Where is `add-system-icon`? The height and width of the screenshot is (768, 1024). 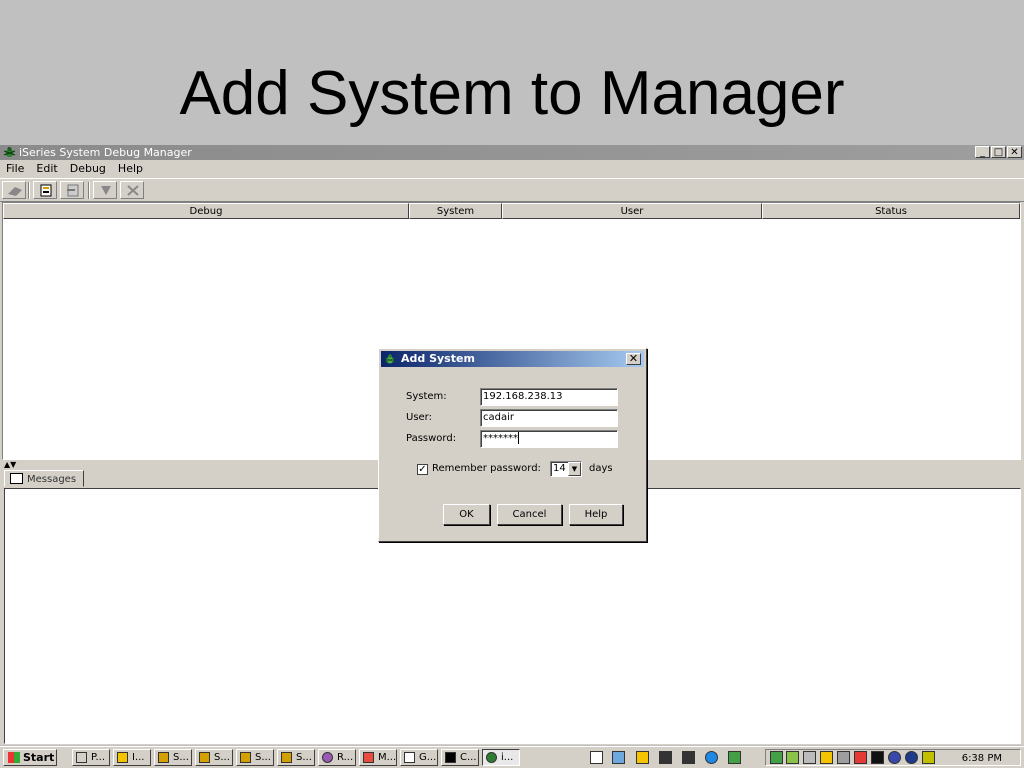 add-system-icon is located at coordinates (46, 190).